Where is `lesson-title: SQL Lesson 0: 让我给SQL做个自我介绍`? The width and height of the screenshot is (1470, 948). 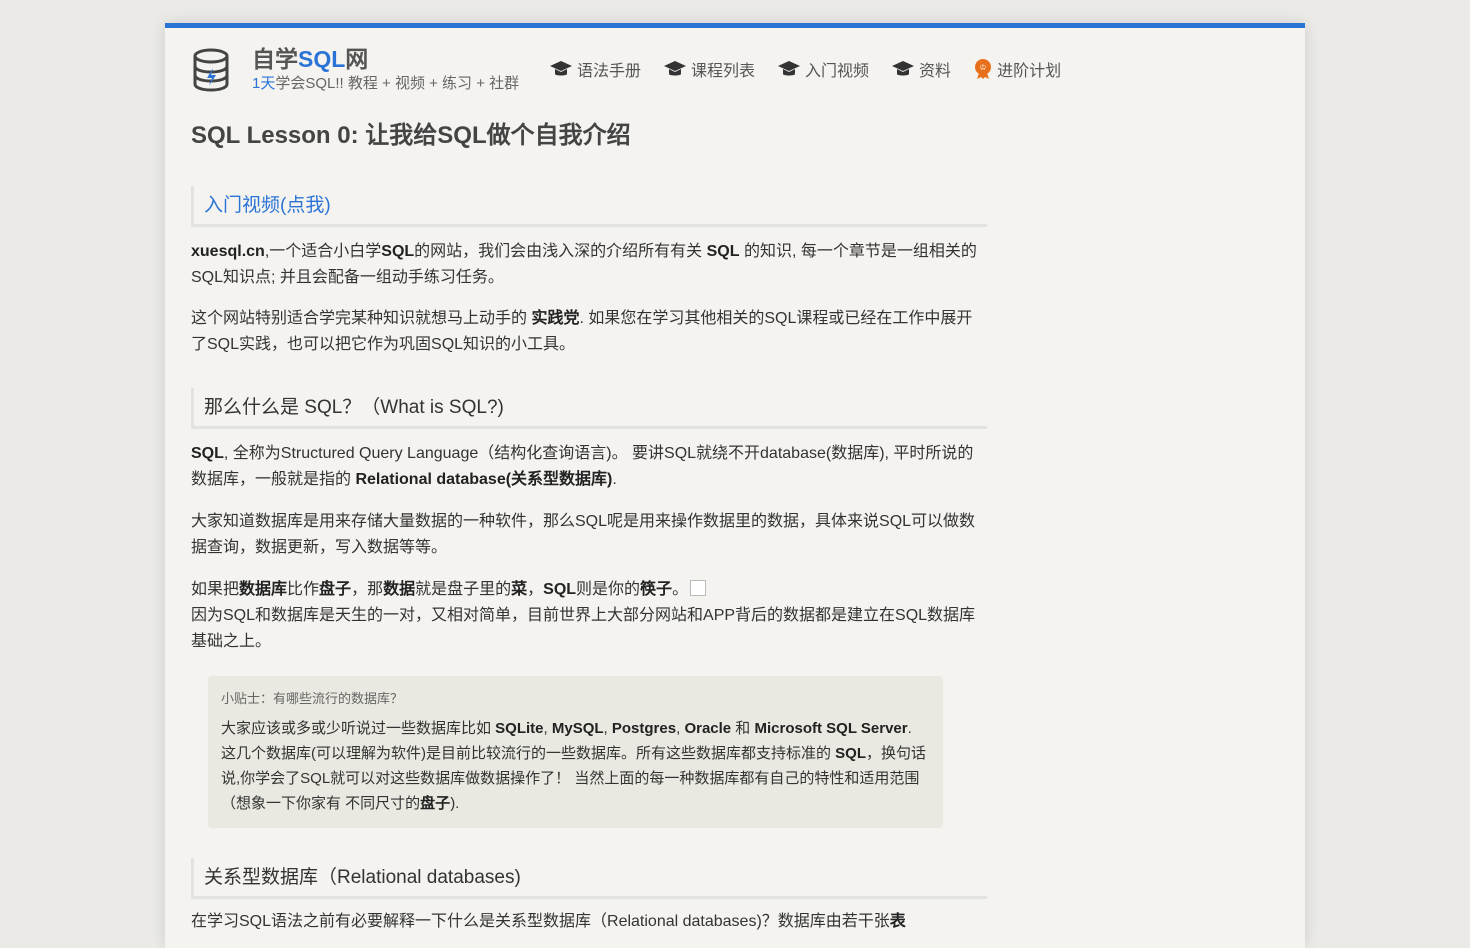
lesson-title: SQL Lesson 0: 让我给SQL做个自我介绍 is located at coordinates (411, 135).